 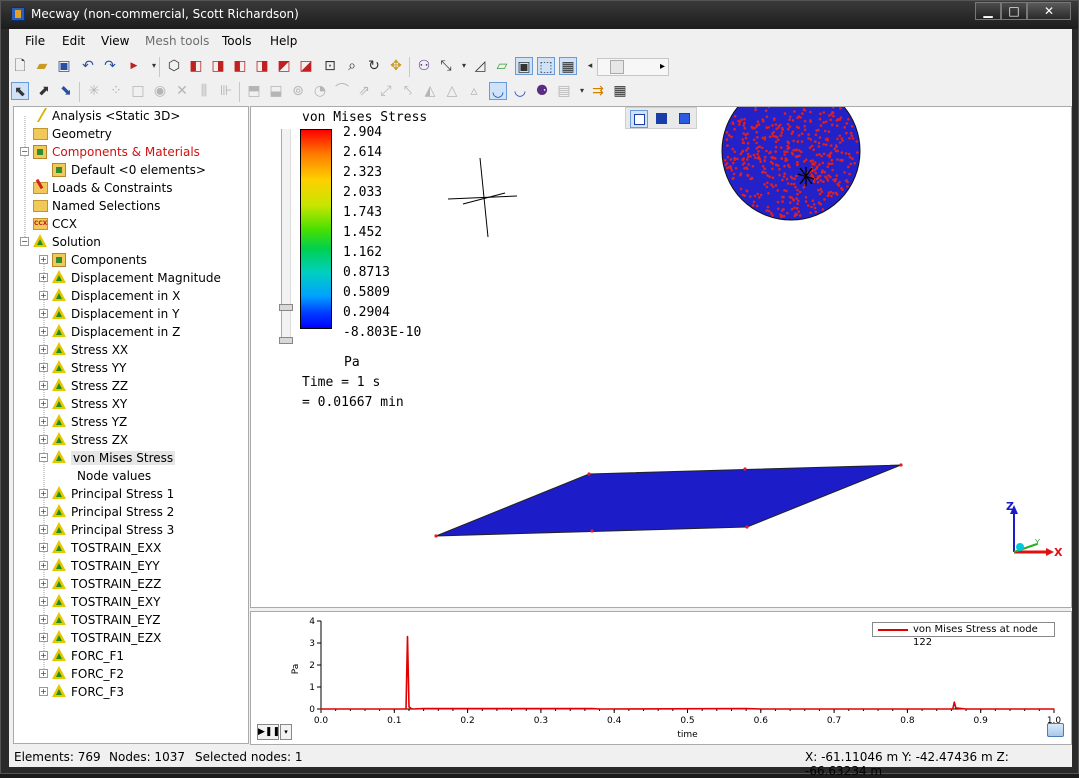 What do you see at coordinates (73, 41) in the screenshot?
I see `menu-edit: Edit` at bounding box center [73, 41].